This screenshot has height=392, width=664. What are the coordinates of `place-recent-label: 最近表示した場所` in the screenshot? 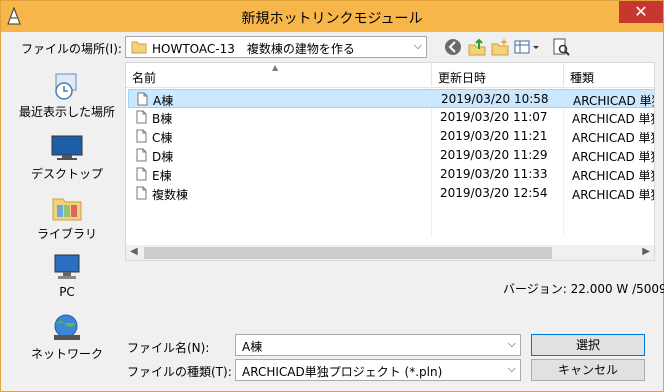 It's located at (66, 112).